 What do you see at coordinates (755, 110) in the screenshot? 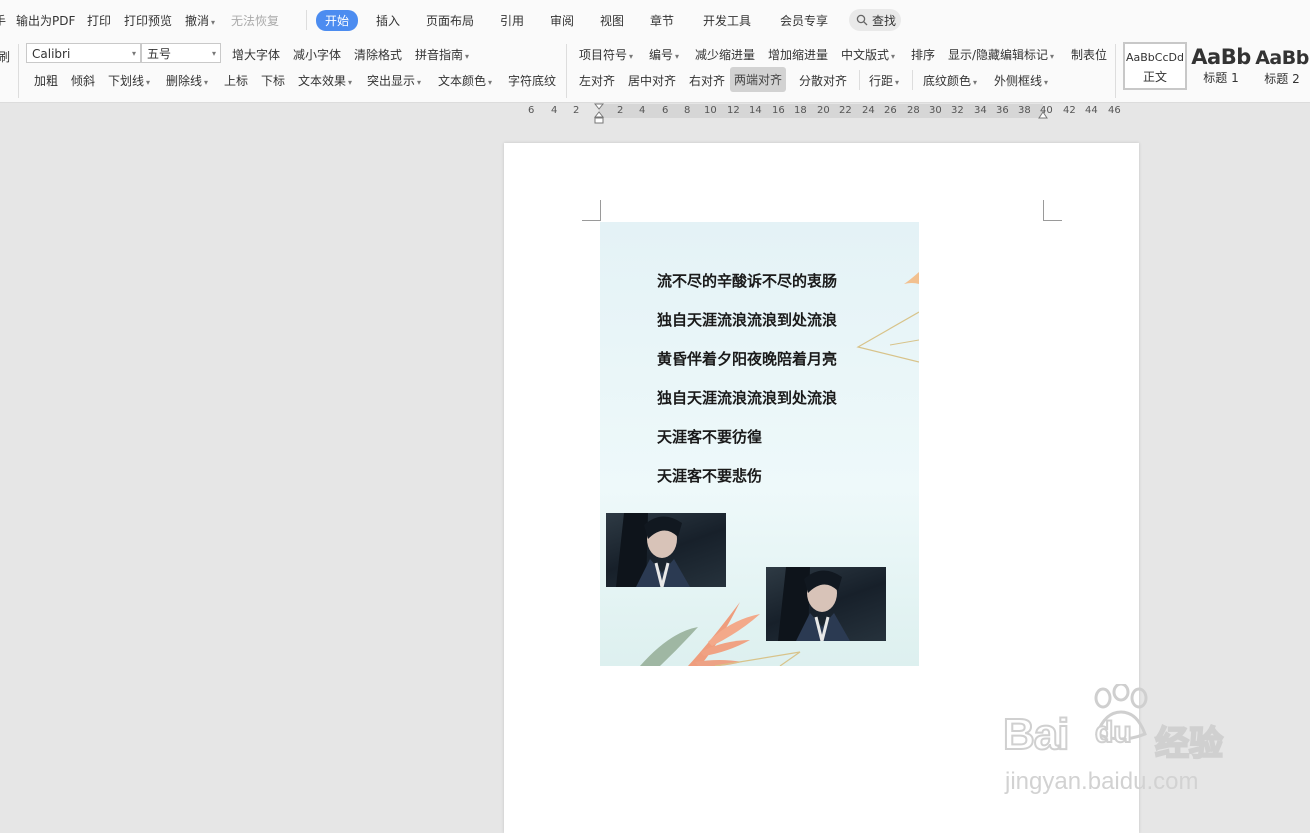
I see `ruler-tick: 14` at bounding box center [755, 110].